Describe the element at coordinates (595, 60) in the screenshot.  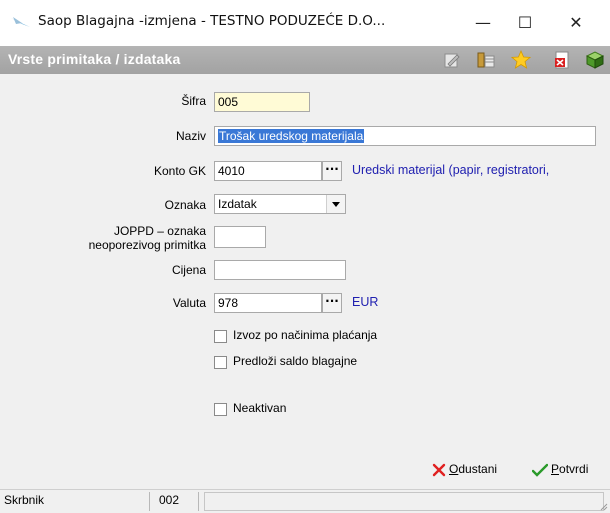
I see `export-icon` at that location.